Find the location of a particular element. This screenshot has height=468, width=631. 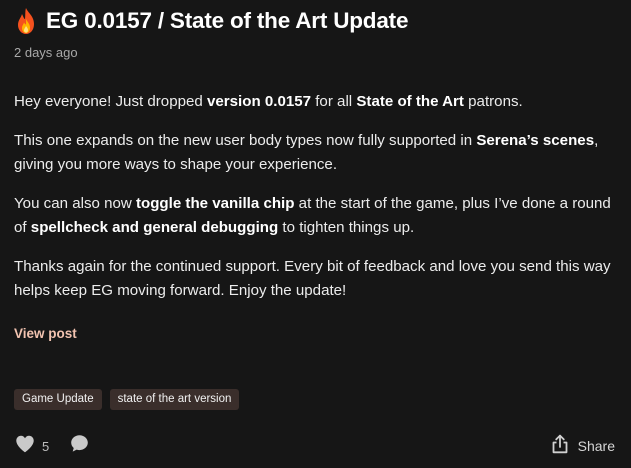

tag-list: Game Update state of the art version is located at coordinates (127, 399).